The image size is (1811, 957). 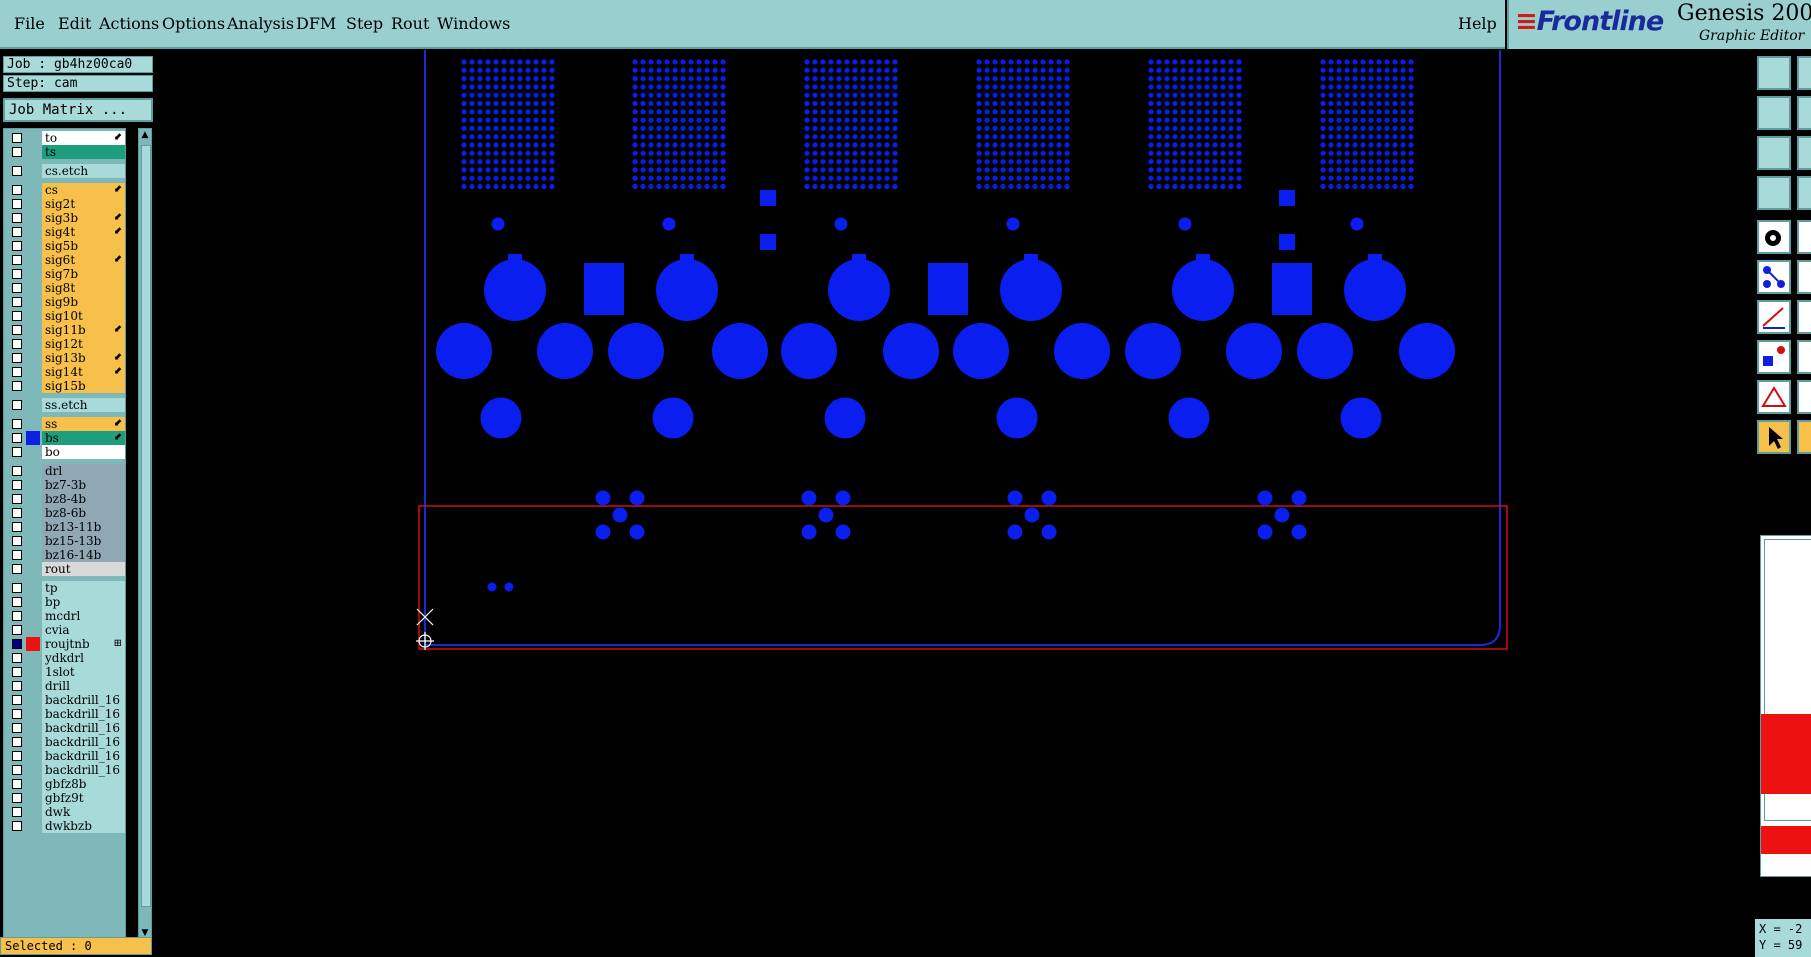 What do you see at coordinates (260, 23) in the screenshot?
I see `menu-analysis: Analysis` at bounding box center [260, 23].